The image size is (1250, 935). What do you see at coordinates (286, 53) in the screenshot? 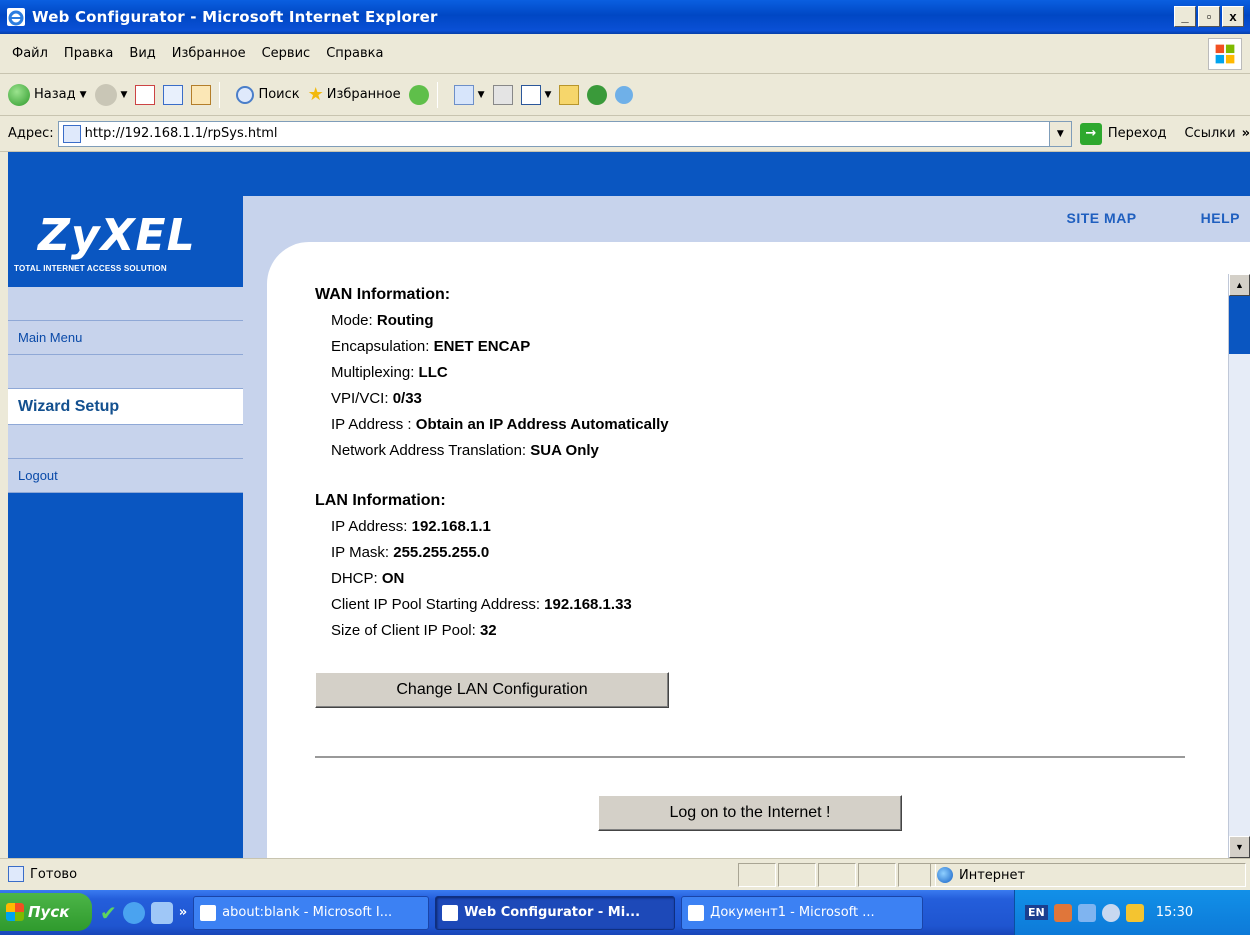
I see `menu-tools: Сервис` at bounding box center [286, 53].